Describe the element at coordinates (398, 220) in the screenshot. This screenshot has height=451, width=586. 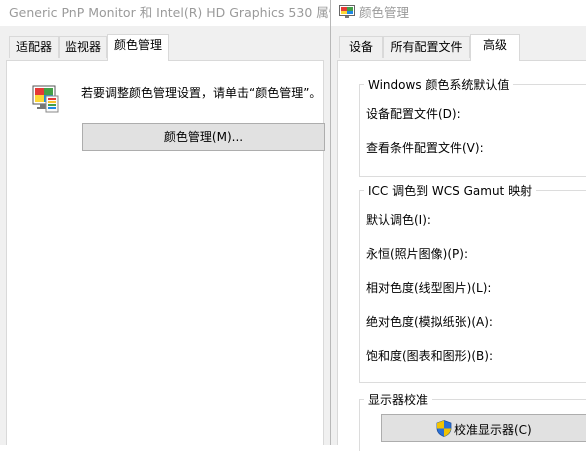
I see `default-rendering-label: 默认调色(I):` at that location.